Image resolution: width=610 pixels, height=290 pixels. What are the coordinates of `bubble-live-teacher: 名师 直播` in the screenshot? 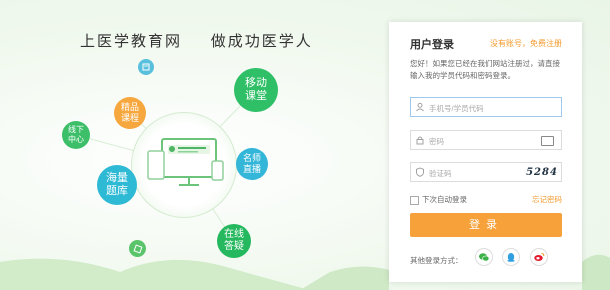 It's located at (252, 164).